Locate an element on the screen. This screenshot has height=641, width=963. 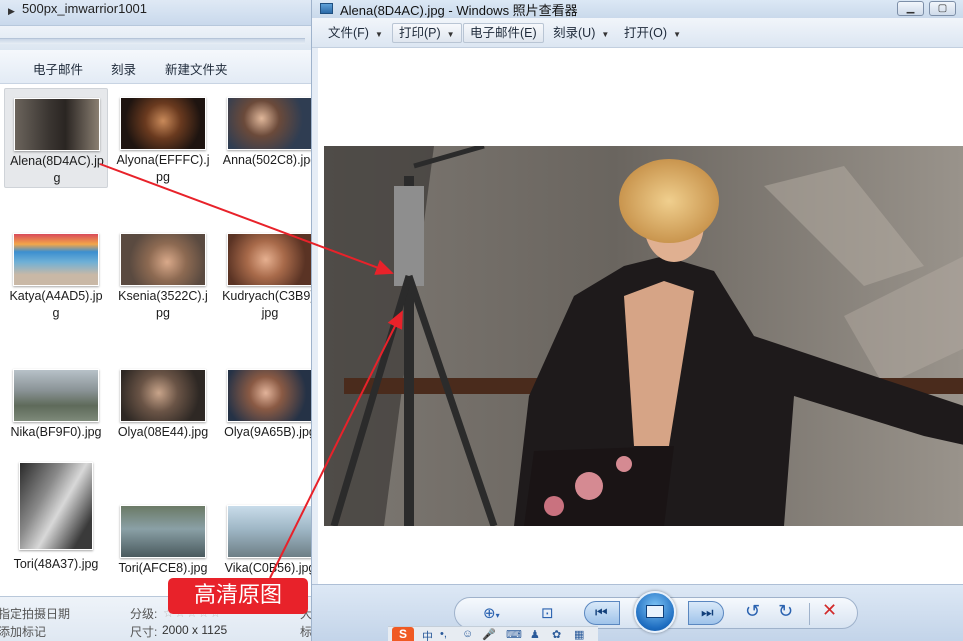
explorer-address-bar: ▶ 500px_imwarrior1001 is located at coordinates (155, 13).